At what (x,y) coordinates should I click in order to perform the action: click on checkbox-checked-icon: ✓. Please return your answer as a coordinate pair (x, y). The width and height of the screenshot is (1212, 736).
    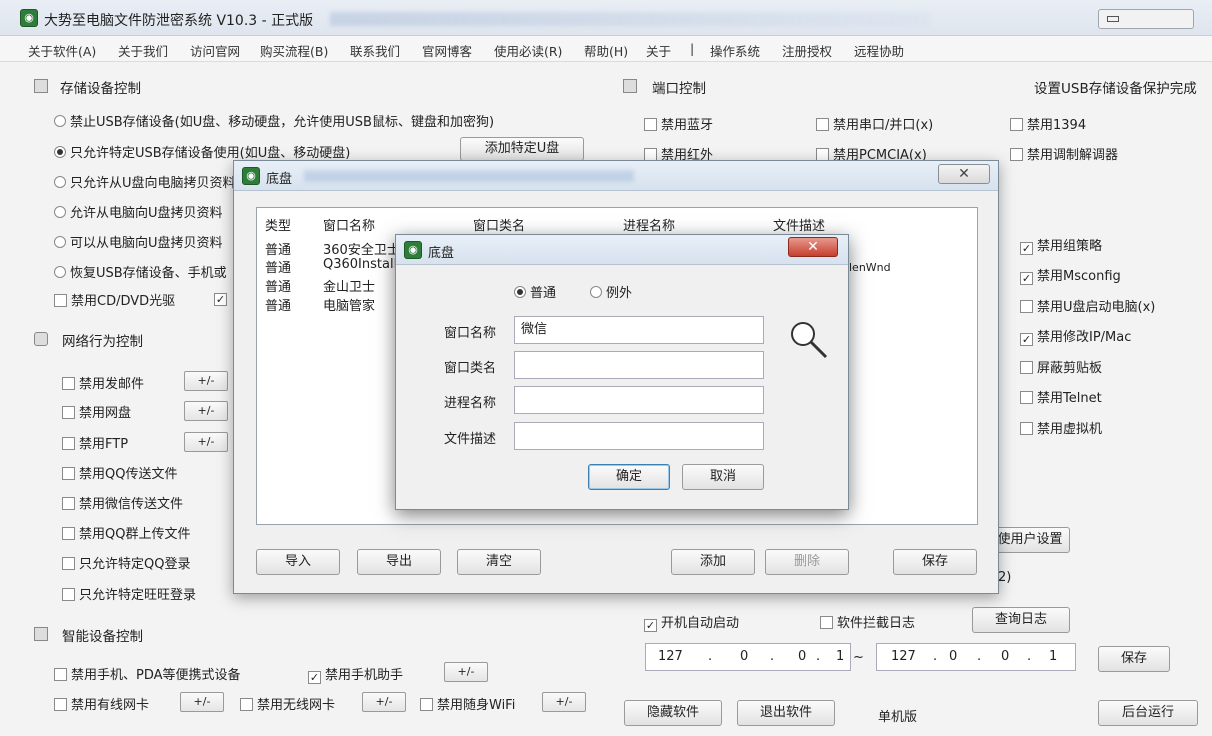
    Looking at the image, I should click on (1026, 278).